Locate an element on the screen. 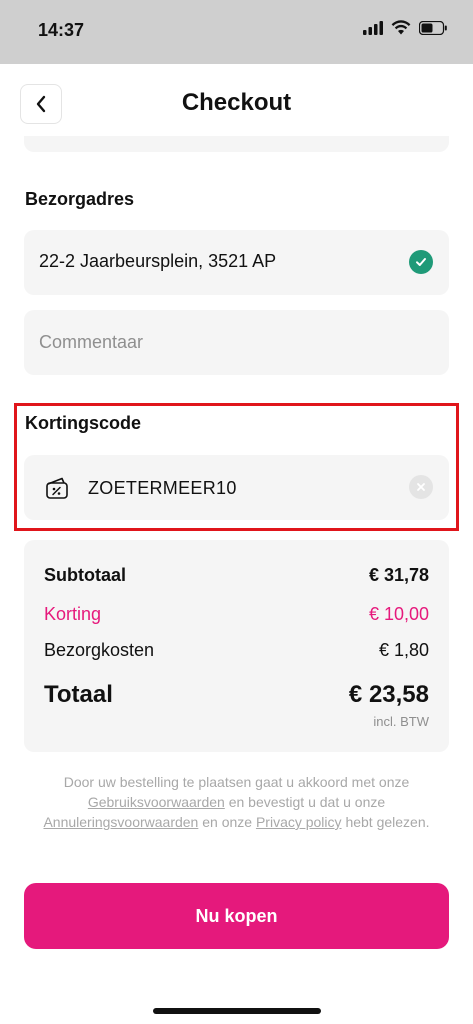 Image resolution: width=473 pixels, height=1024 pixels. cancellation-policy-link: Annuleringsvoorwaarden is located at coordinates (120, 822).